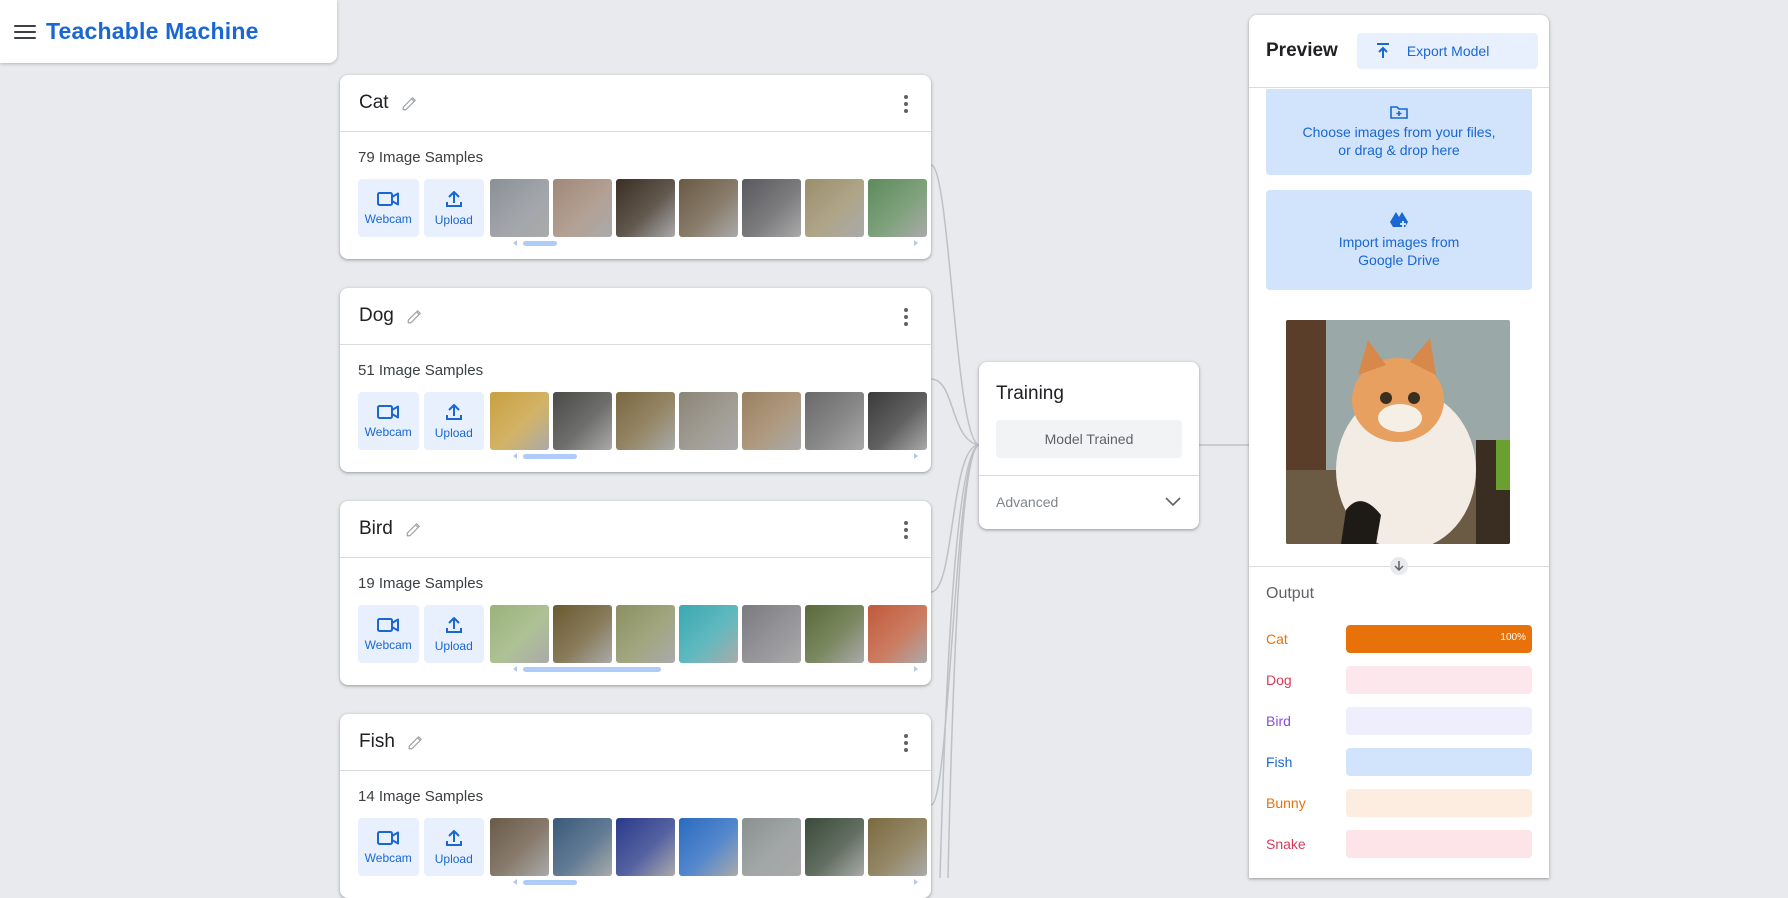 The width and height of the screenshot is (1788, 898). Describe the element at coordinates (1277, 639) in the screenshot. I see `output-label: Cat` at that location.